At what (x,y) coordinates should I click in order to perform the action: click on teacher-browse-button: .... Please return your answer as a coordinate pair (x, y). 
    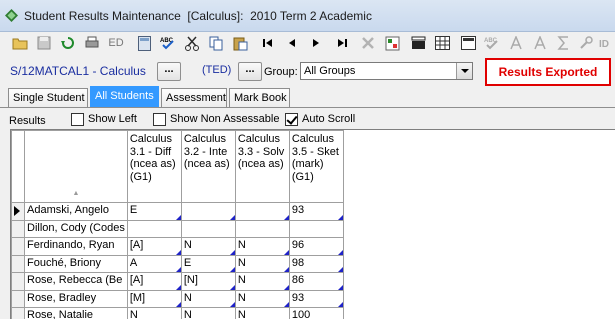
    Looking at the image, I should click on (250, 71).